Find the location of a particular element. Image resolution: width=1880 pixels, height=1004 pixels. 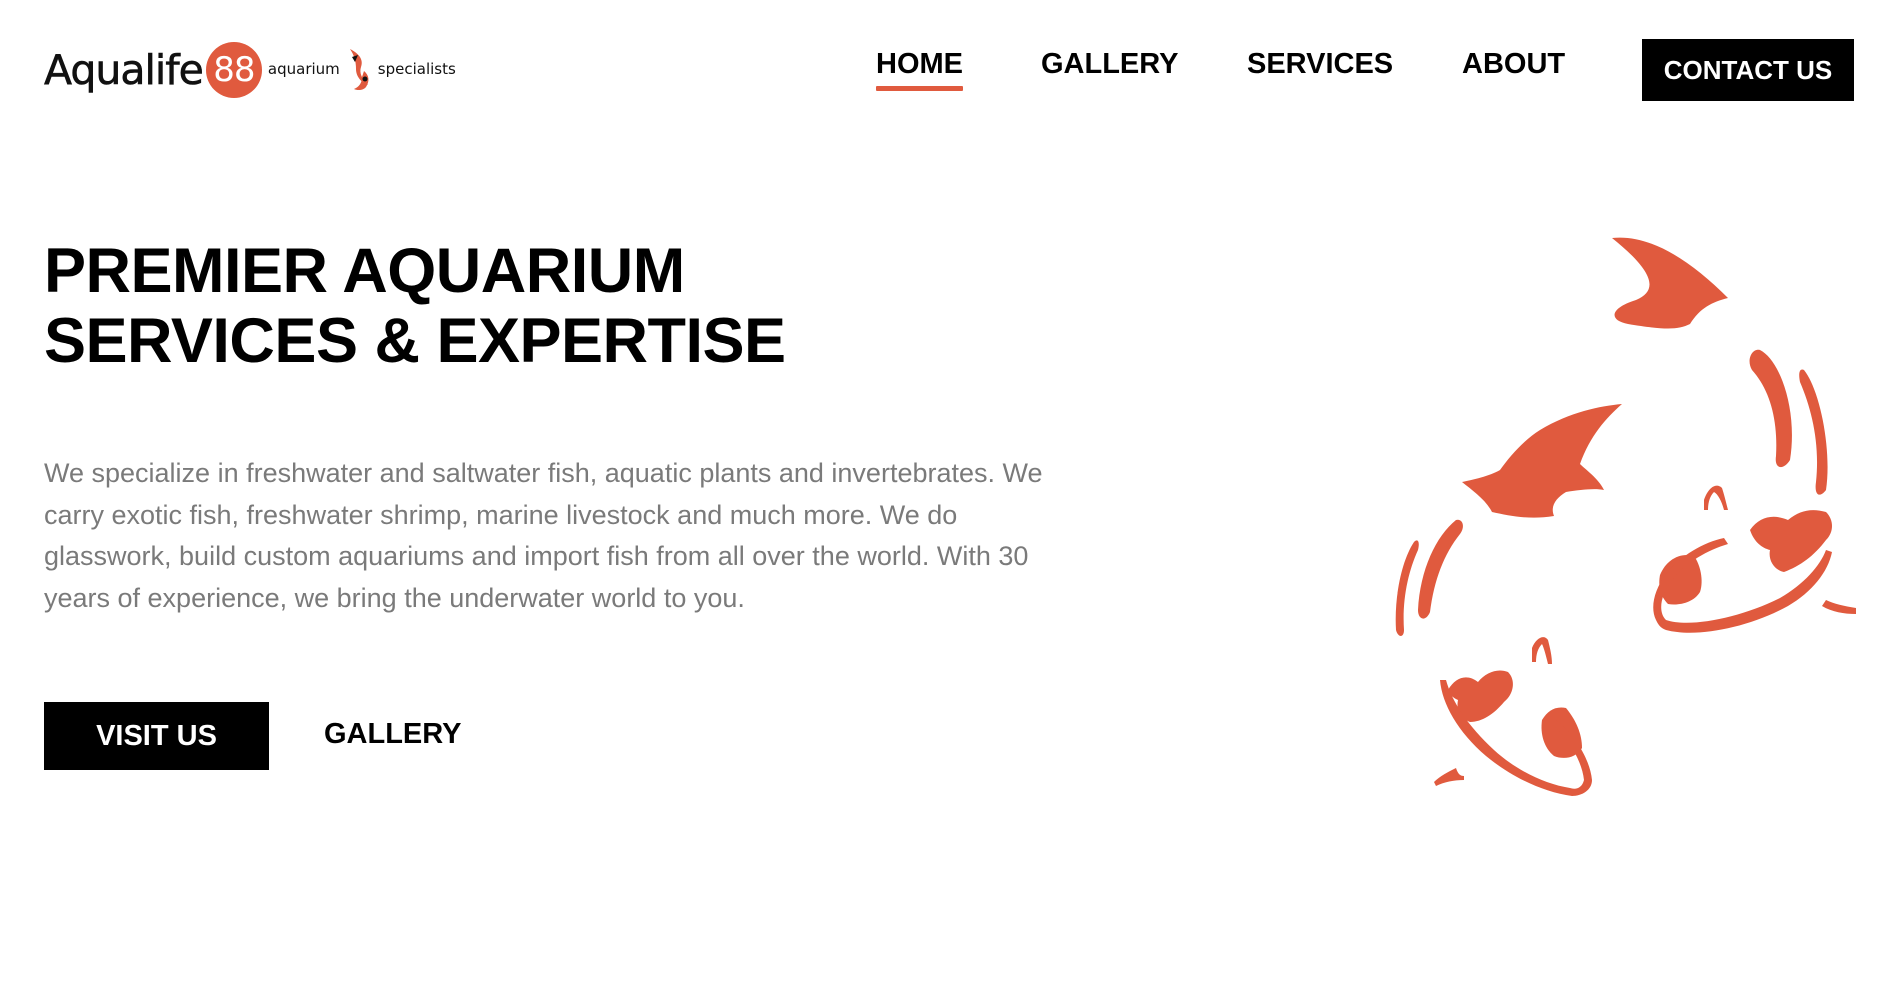

hero-title-line: PREMIER AQUARIUM is located at coordinates (364, 271).